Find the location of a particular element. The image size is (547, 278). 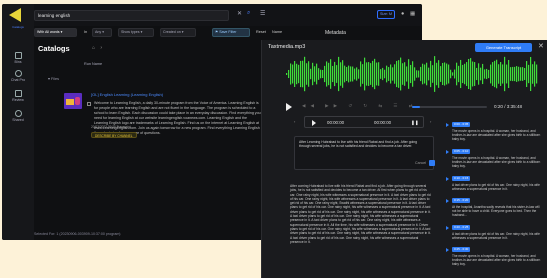

page-title: Catalogs is located at coordinates (54, 48).